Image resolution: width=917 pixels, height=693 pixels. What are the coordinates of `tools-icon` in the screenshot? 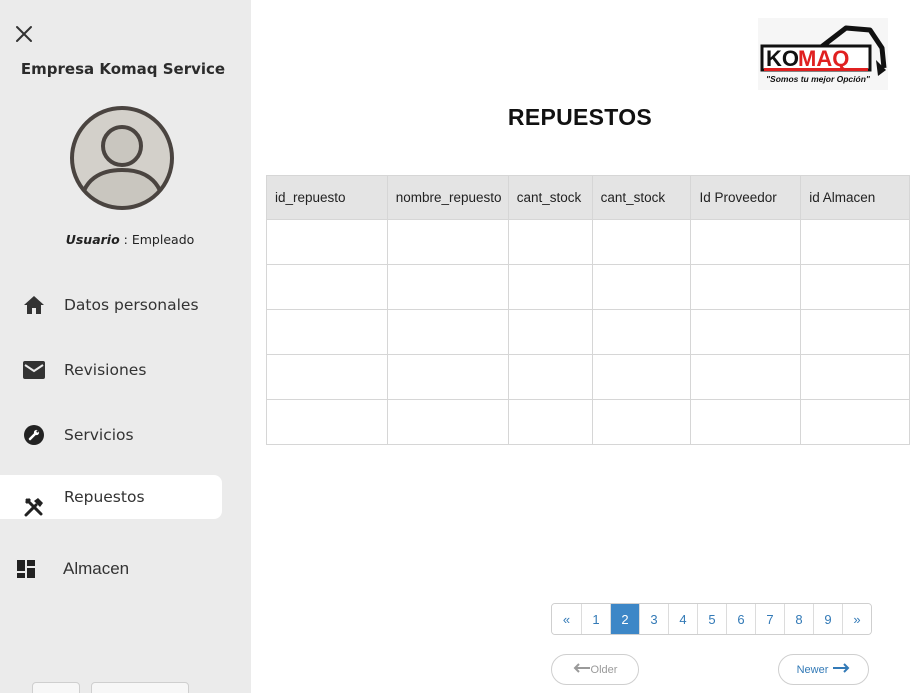 It's located at (34, 507).